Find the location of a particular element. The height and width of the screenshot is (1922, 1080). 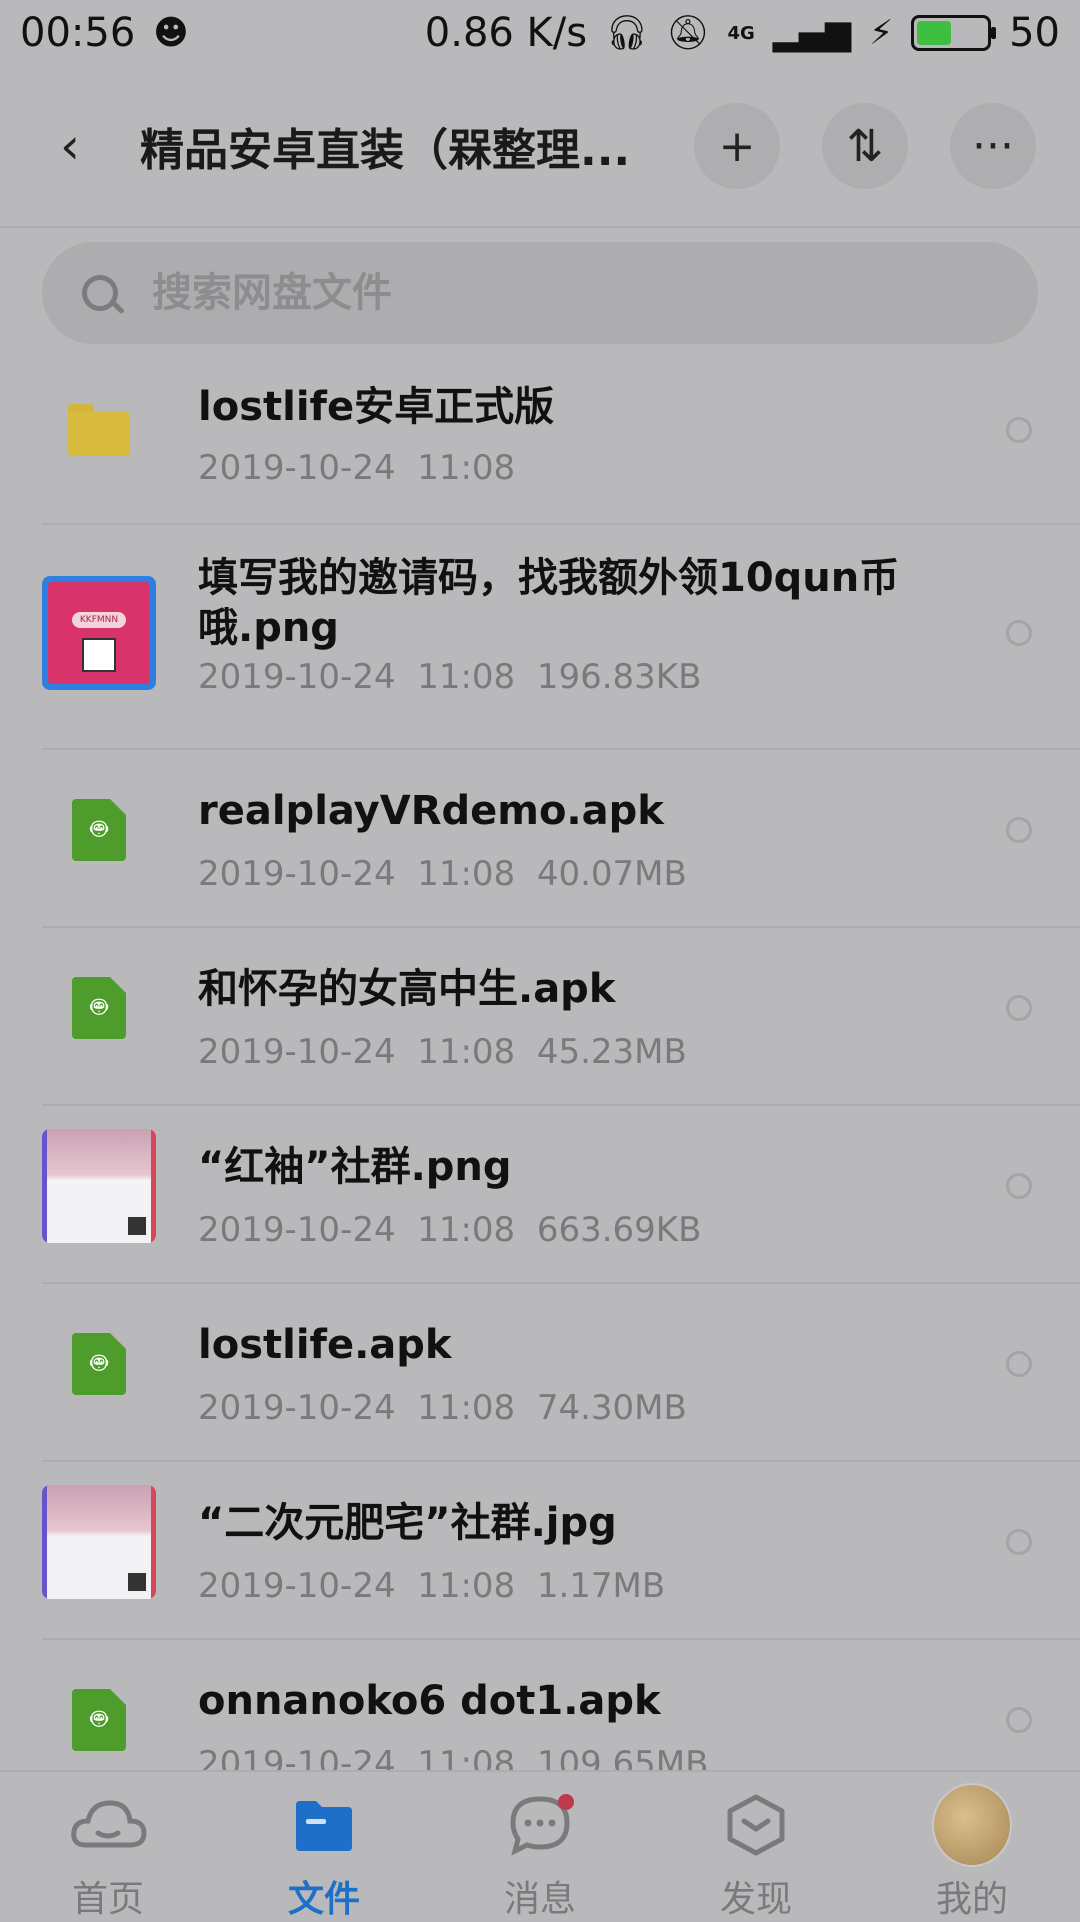

search-bar is located at coordinates (540, 293).